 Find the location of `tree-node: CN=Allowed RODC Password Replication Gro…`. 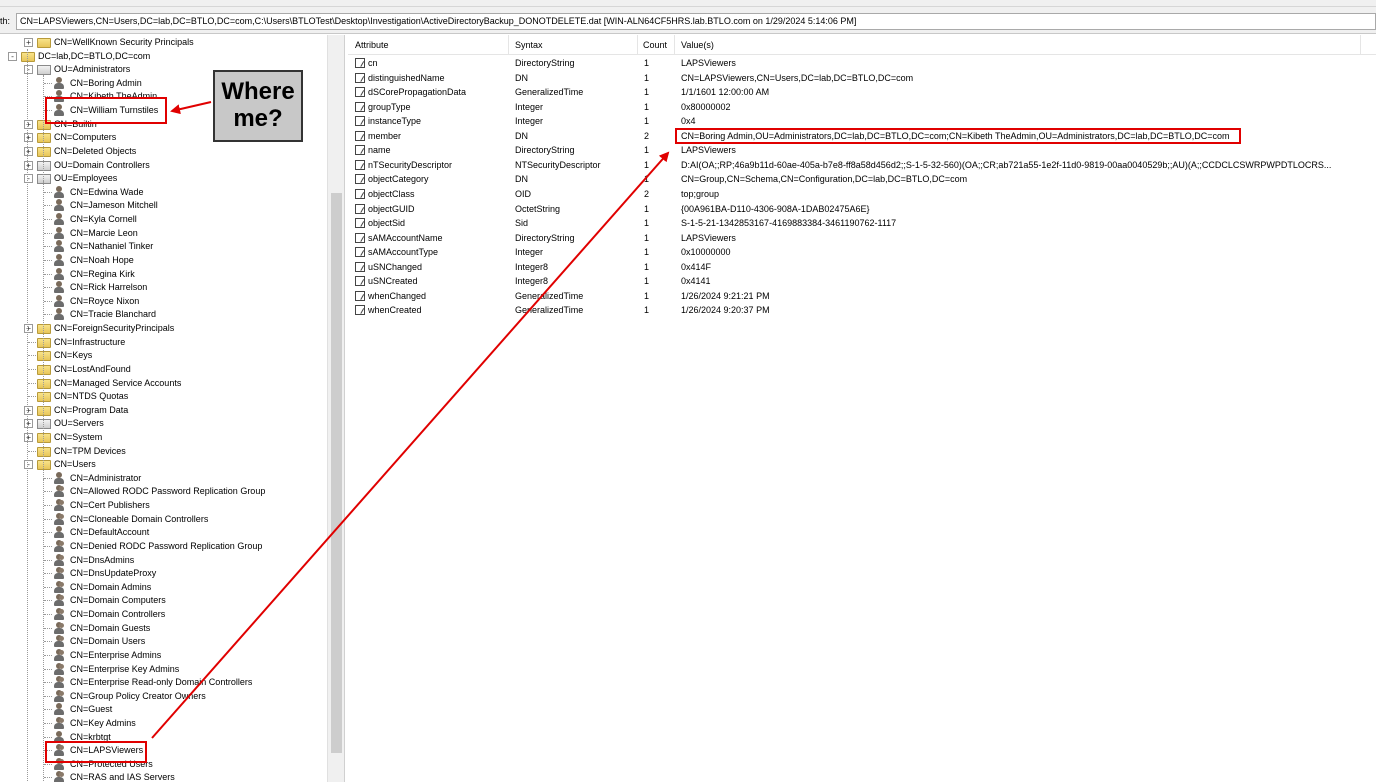

tree-node: CN=Allowed RODC Password Replication Gro… is located at coordinates (163, 491).